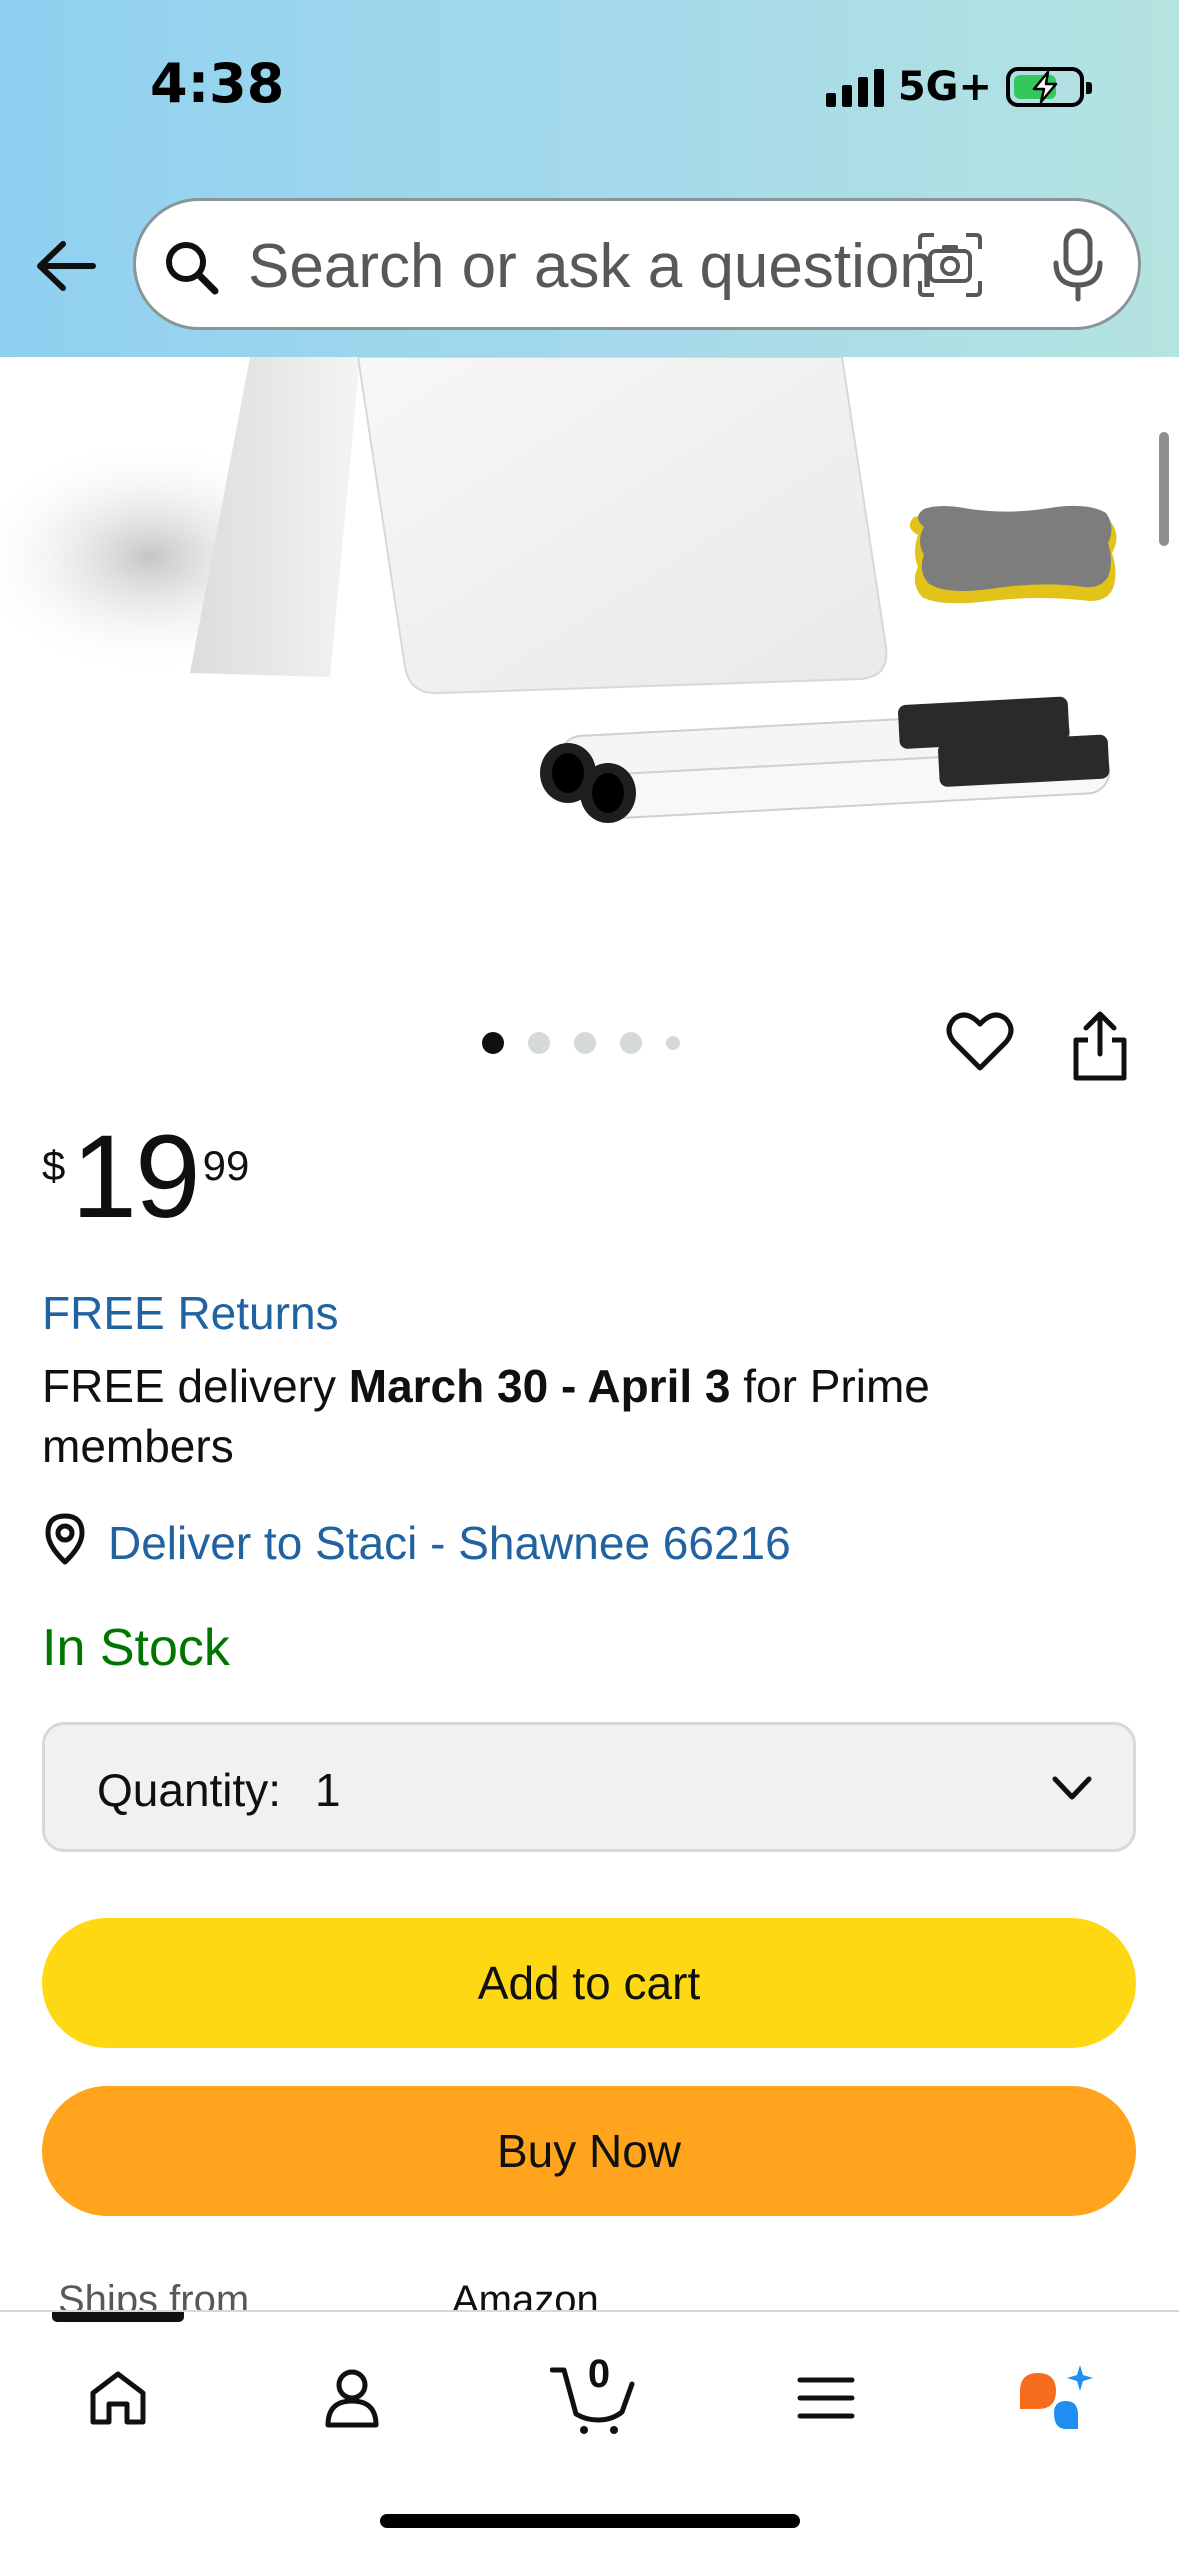  What do you see at coordinates (54, 1165) in the screenshot?
I see `price-currency: $` at bounding box center [54, 1165].